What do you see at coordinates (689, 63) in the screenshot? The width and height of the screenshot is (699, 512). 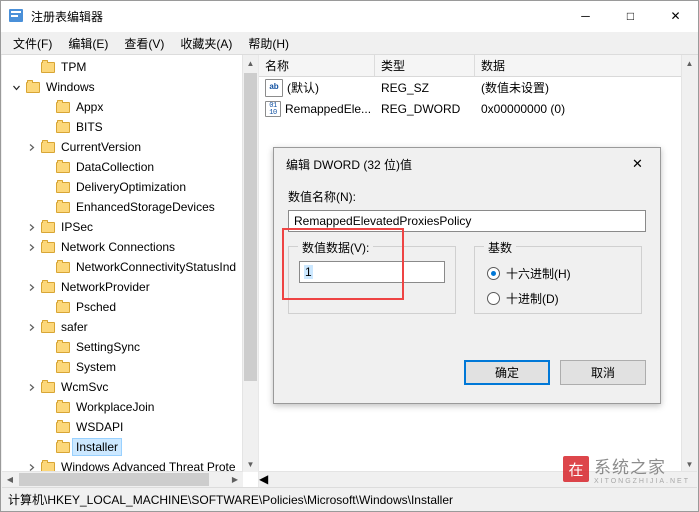 I see `list-scroll-up-icon: ▲` at bounding box center [689, 63].